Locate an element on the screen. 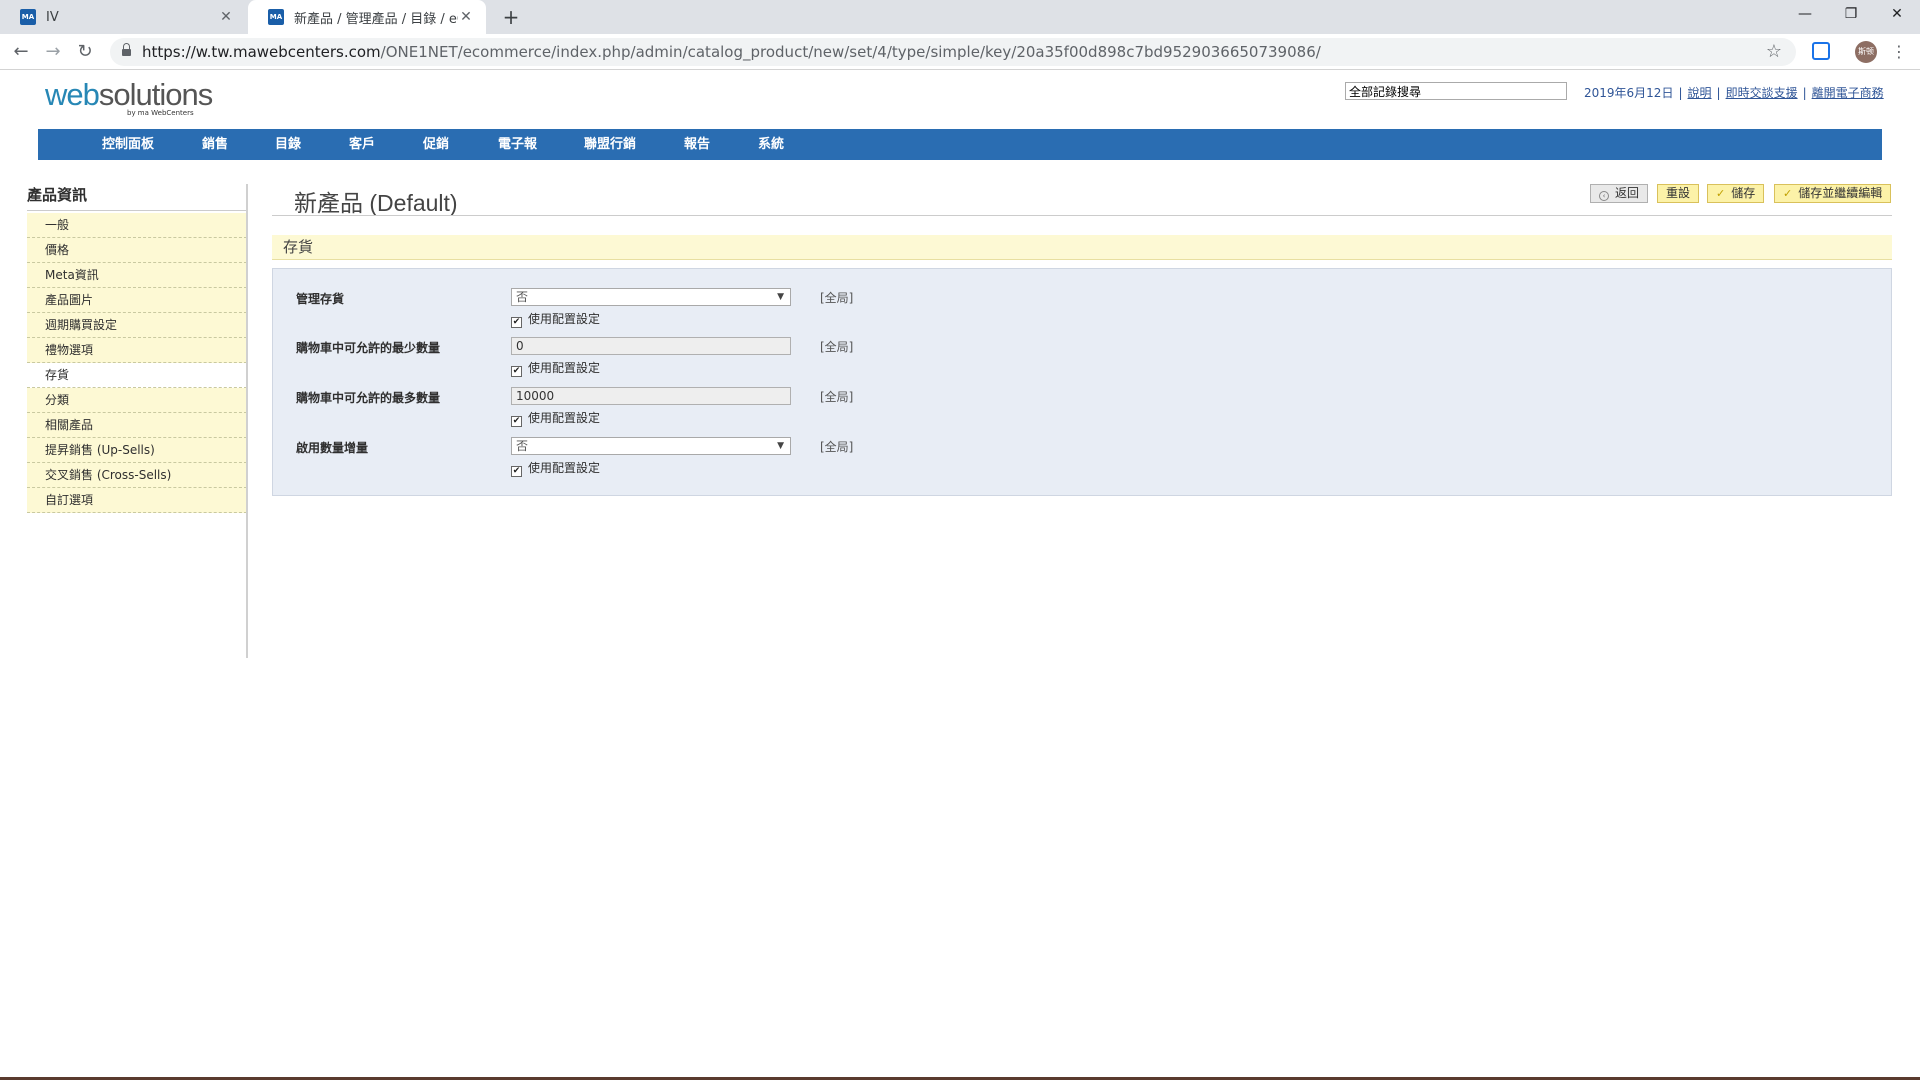  qty-increments-label: 啟用數量增量 is located at coordinates (332, 448).